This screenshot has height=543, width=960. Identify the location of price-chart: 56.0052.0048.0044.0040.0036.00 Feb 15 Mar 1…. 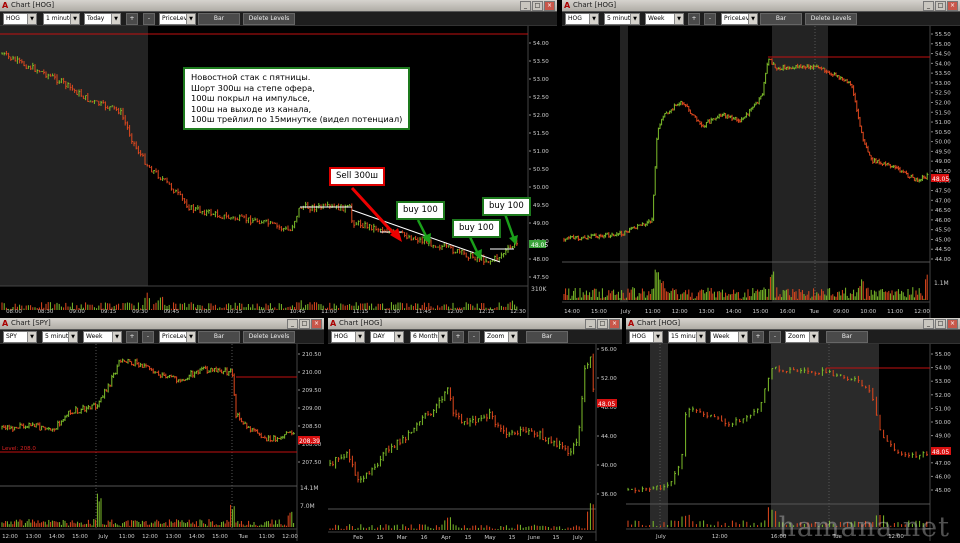
(475, 442).